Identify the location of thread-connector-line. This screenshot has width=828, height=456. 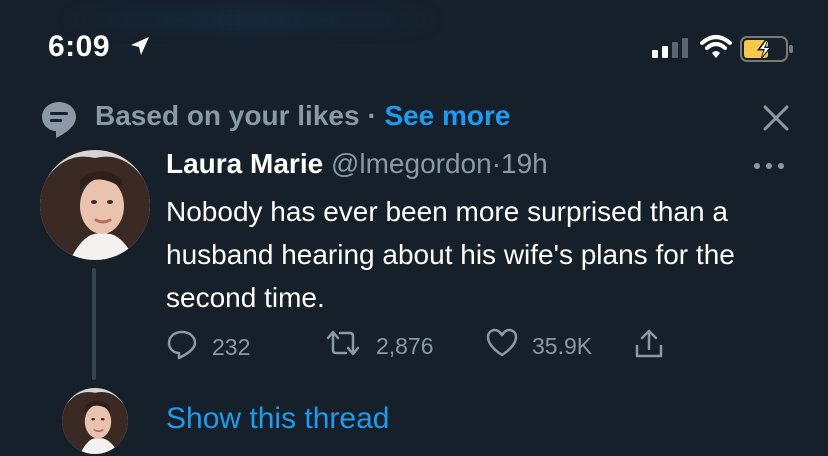
(94, 324).